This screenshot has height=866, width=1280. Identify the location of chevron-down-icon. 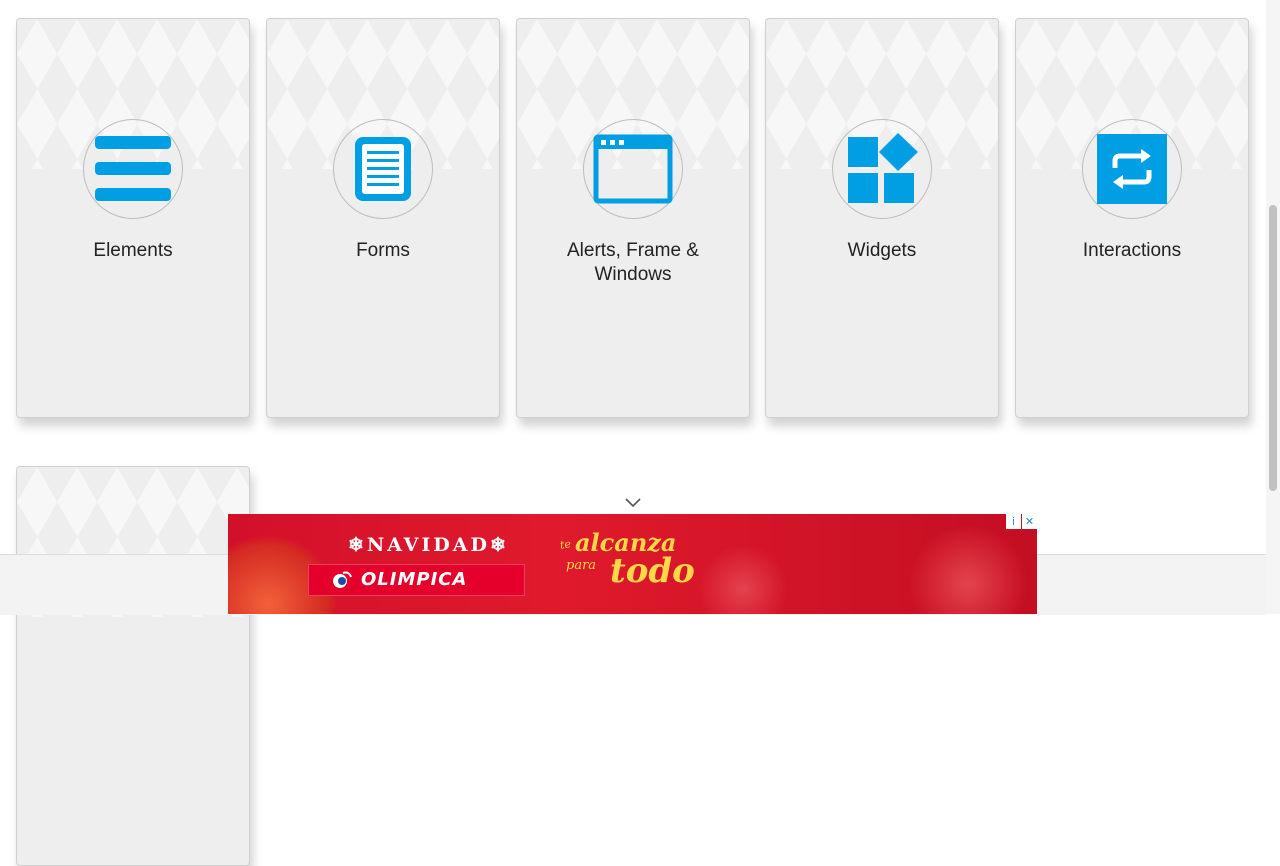
(633, 503).